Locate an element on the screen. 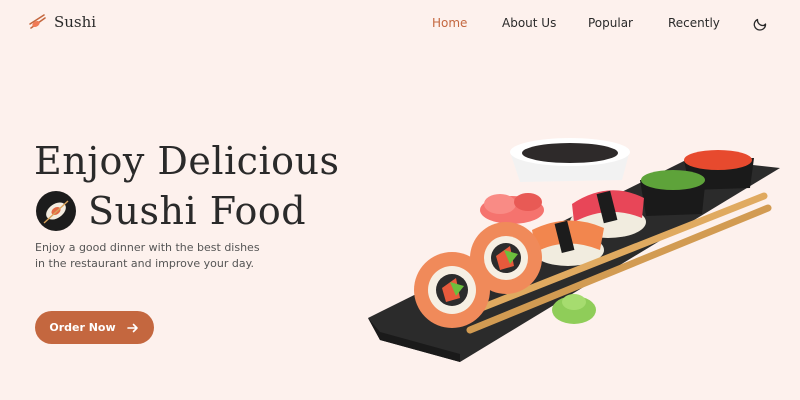 The image size is (800, 400). soy-sauce-dish is located at coordinates (570, 160).